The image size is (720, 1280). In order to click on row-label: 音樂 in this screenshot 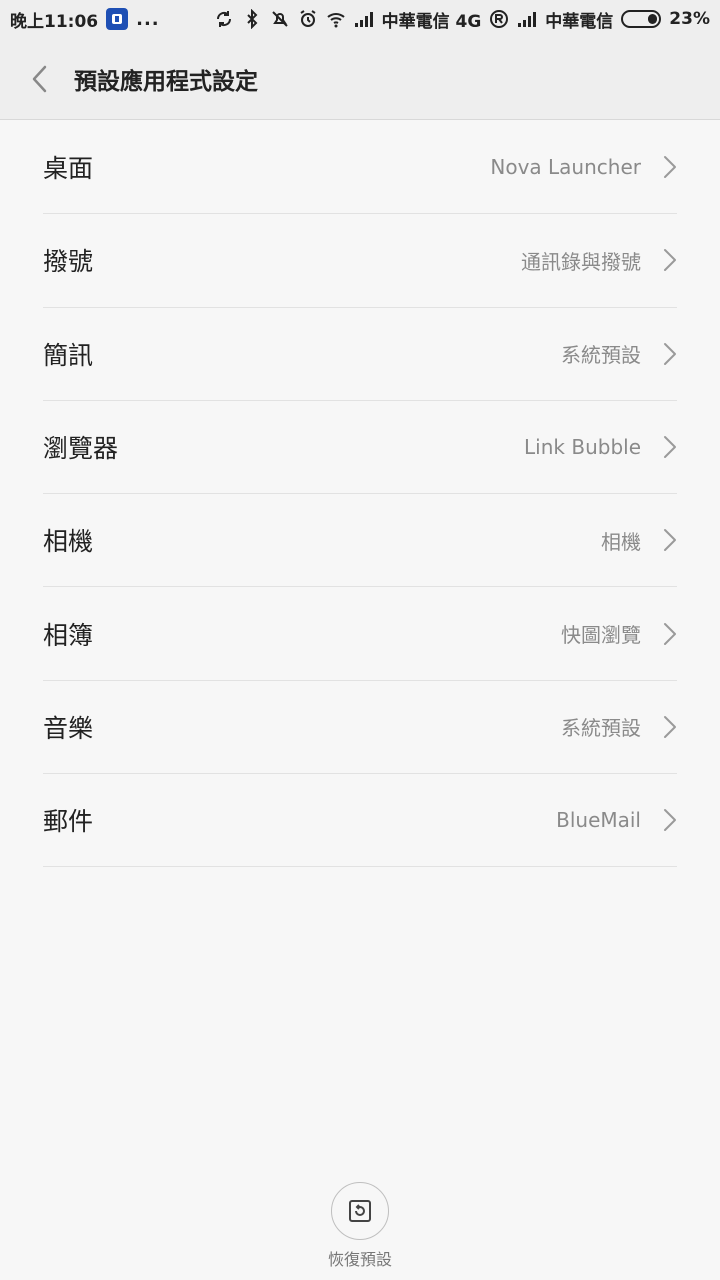, I will do `click(68, 728)`.